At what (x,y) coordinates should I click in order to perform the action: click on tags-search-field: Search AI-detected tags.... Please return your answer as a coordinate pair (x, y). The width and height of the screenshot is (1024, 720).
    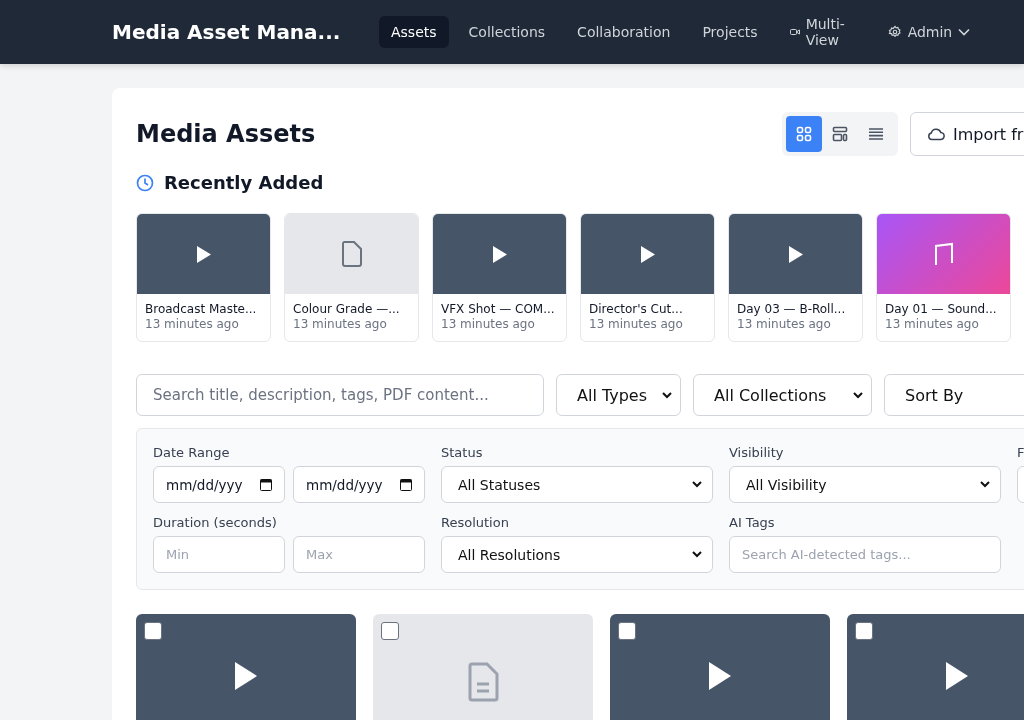
    Looking at the image, I should click on (865, 554).